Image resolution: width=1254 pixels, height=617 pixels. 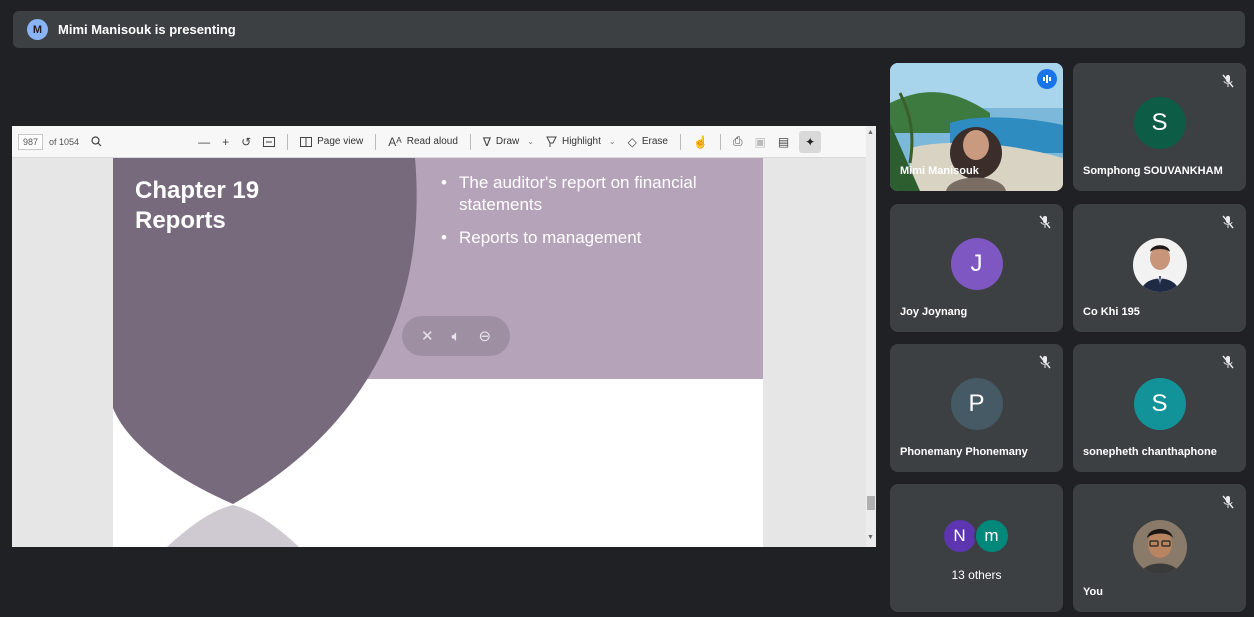 What do you see at coordinates (340, 141) in the screenshot?
I see `page-view-button: Page view` at bounding box center [340, 141].